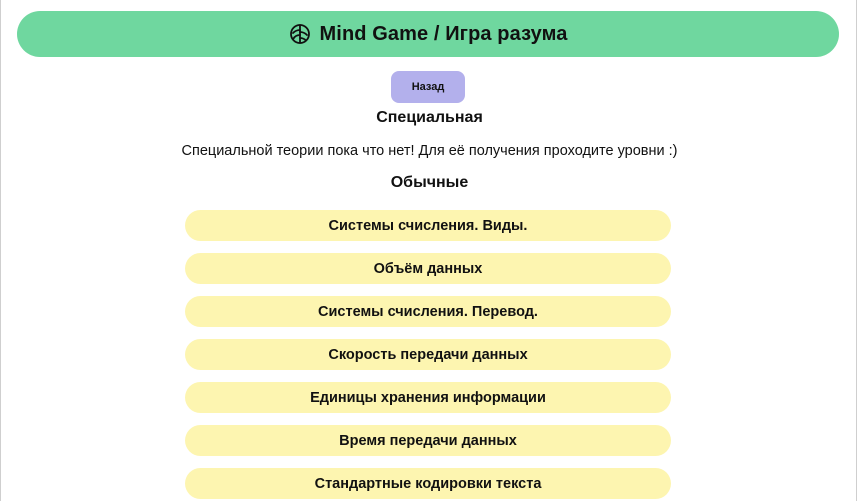 Image resolution: width=859 pixels, height=501 pixels. I want to click on level-item-transfer-speed: Скорость передачи данных, so click(428, 354).